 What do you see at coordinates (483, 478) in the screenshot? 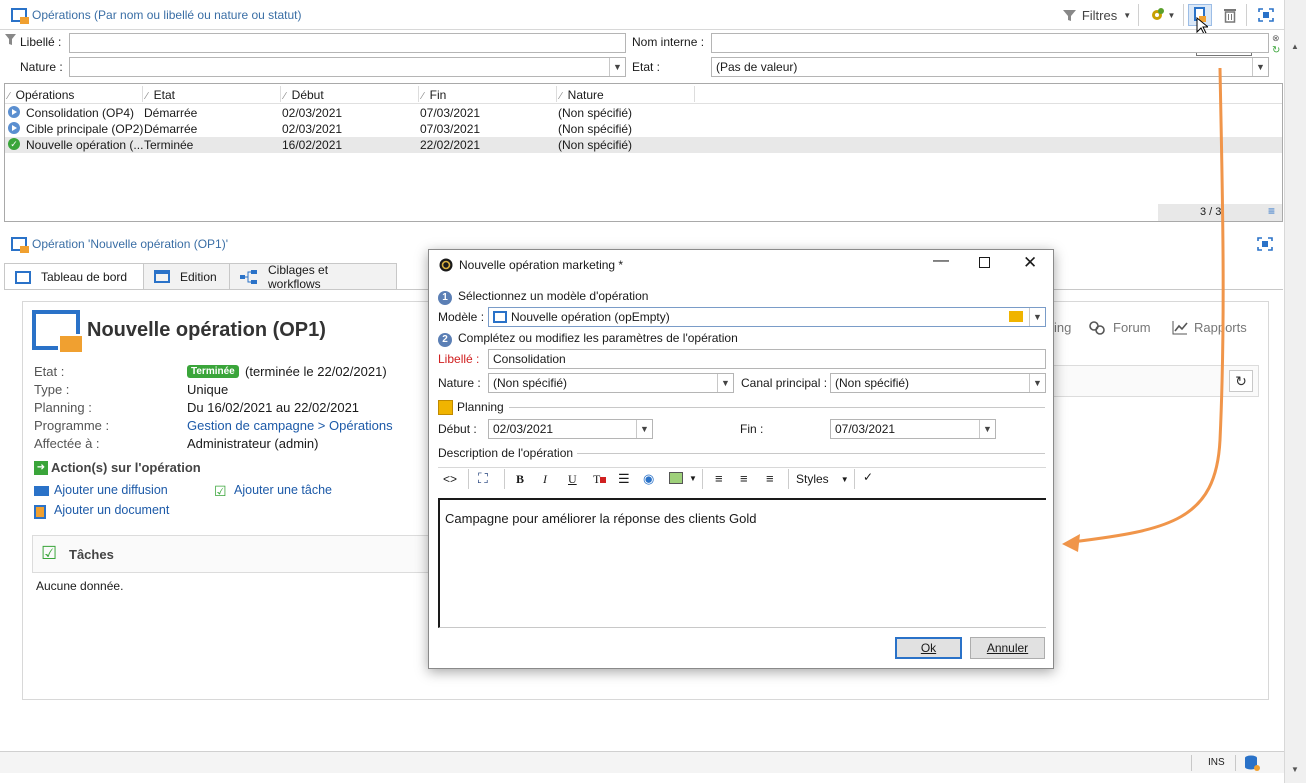
I see `find-binoculars-icon: ⛶` at bounding box center [483, 478].